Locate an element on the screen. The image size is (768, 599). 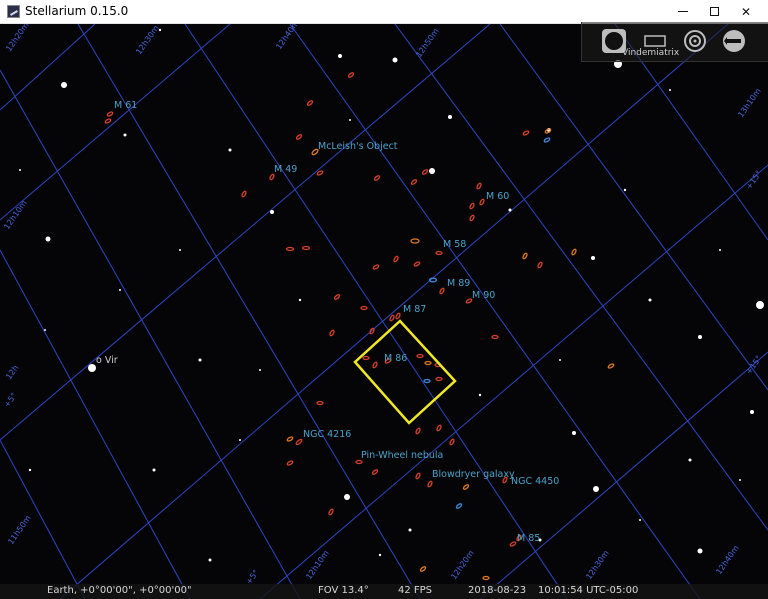
label-blowdryer: Blowdryer galaxy is located at coordinates (473, 474).